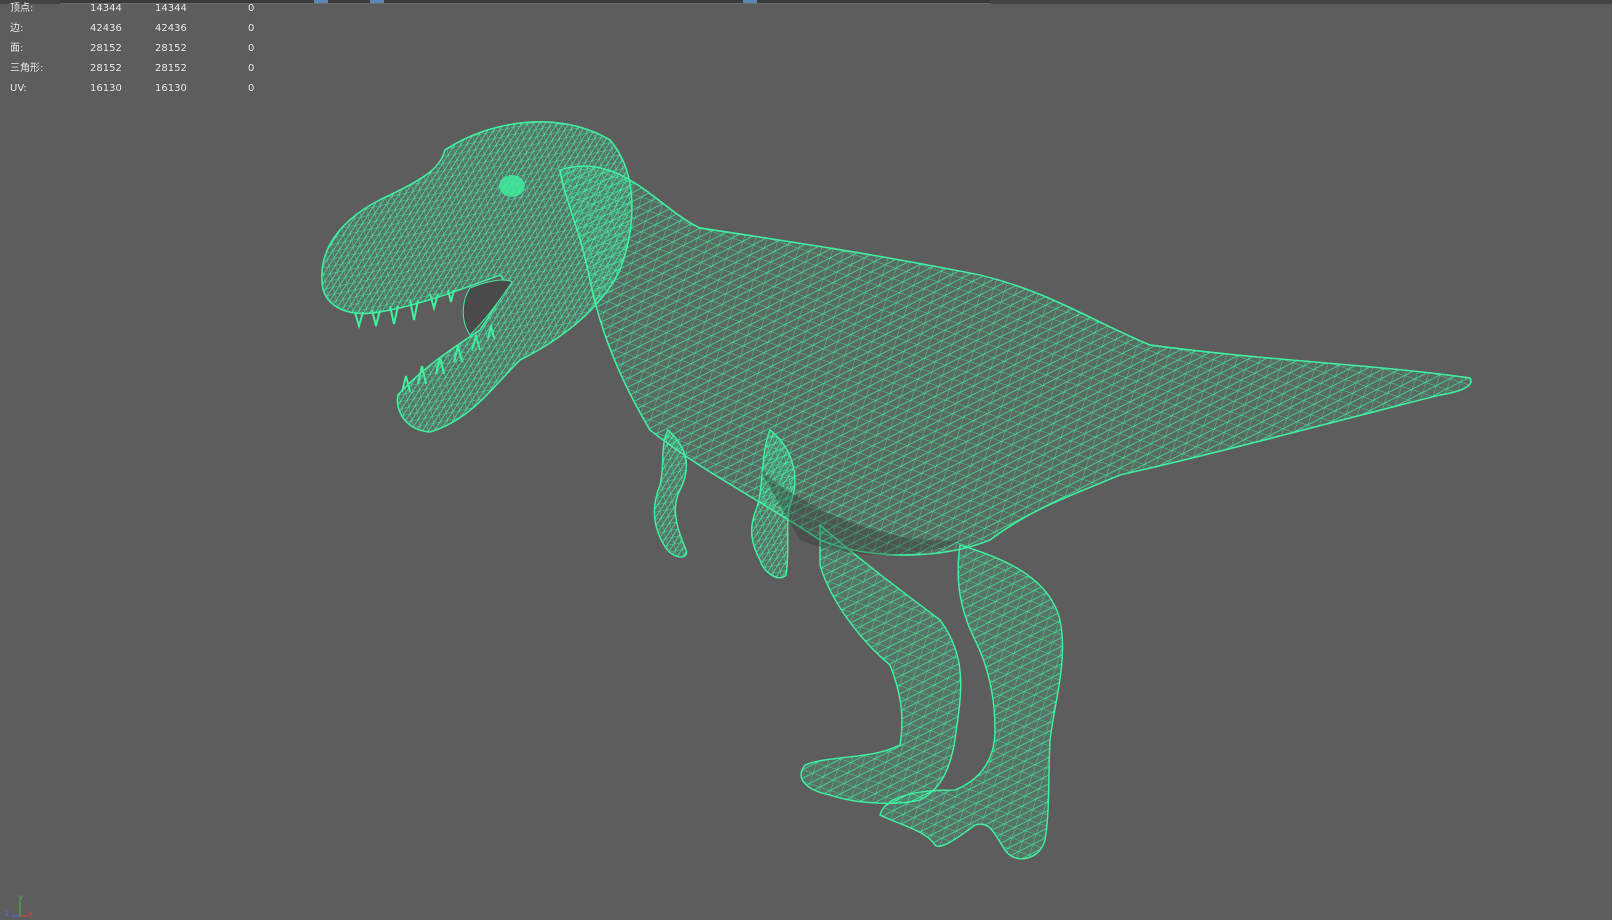  Describe the element at coordinates (19, 905) in the screenshot. I see `axis-orientation-gizmo: y z x` at that location.